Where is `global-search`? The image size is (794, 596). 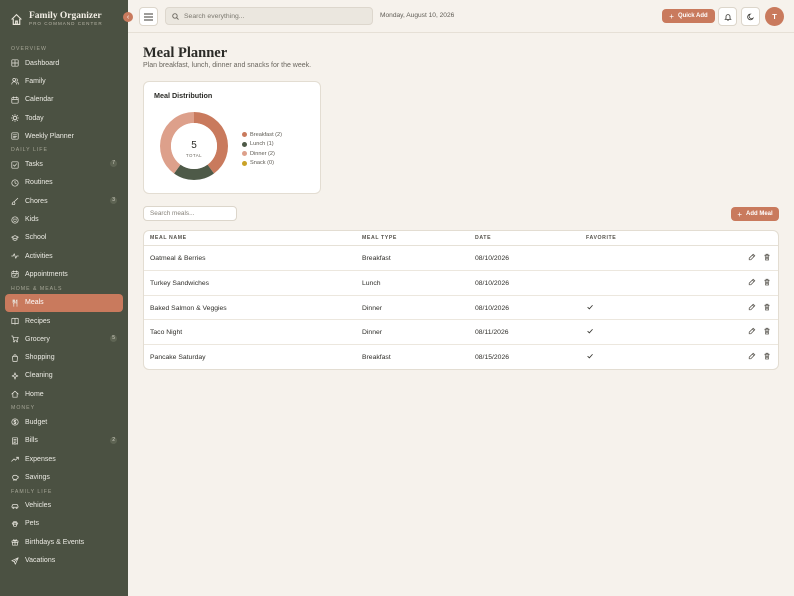 global-search is located at coordinates (269, 16).